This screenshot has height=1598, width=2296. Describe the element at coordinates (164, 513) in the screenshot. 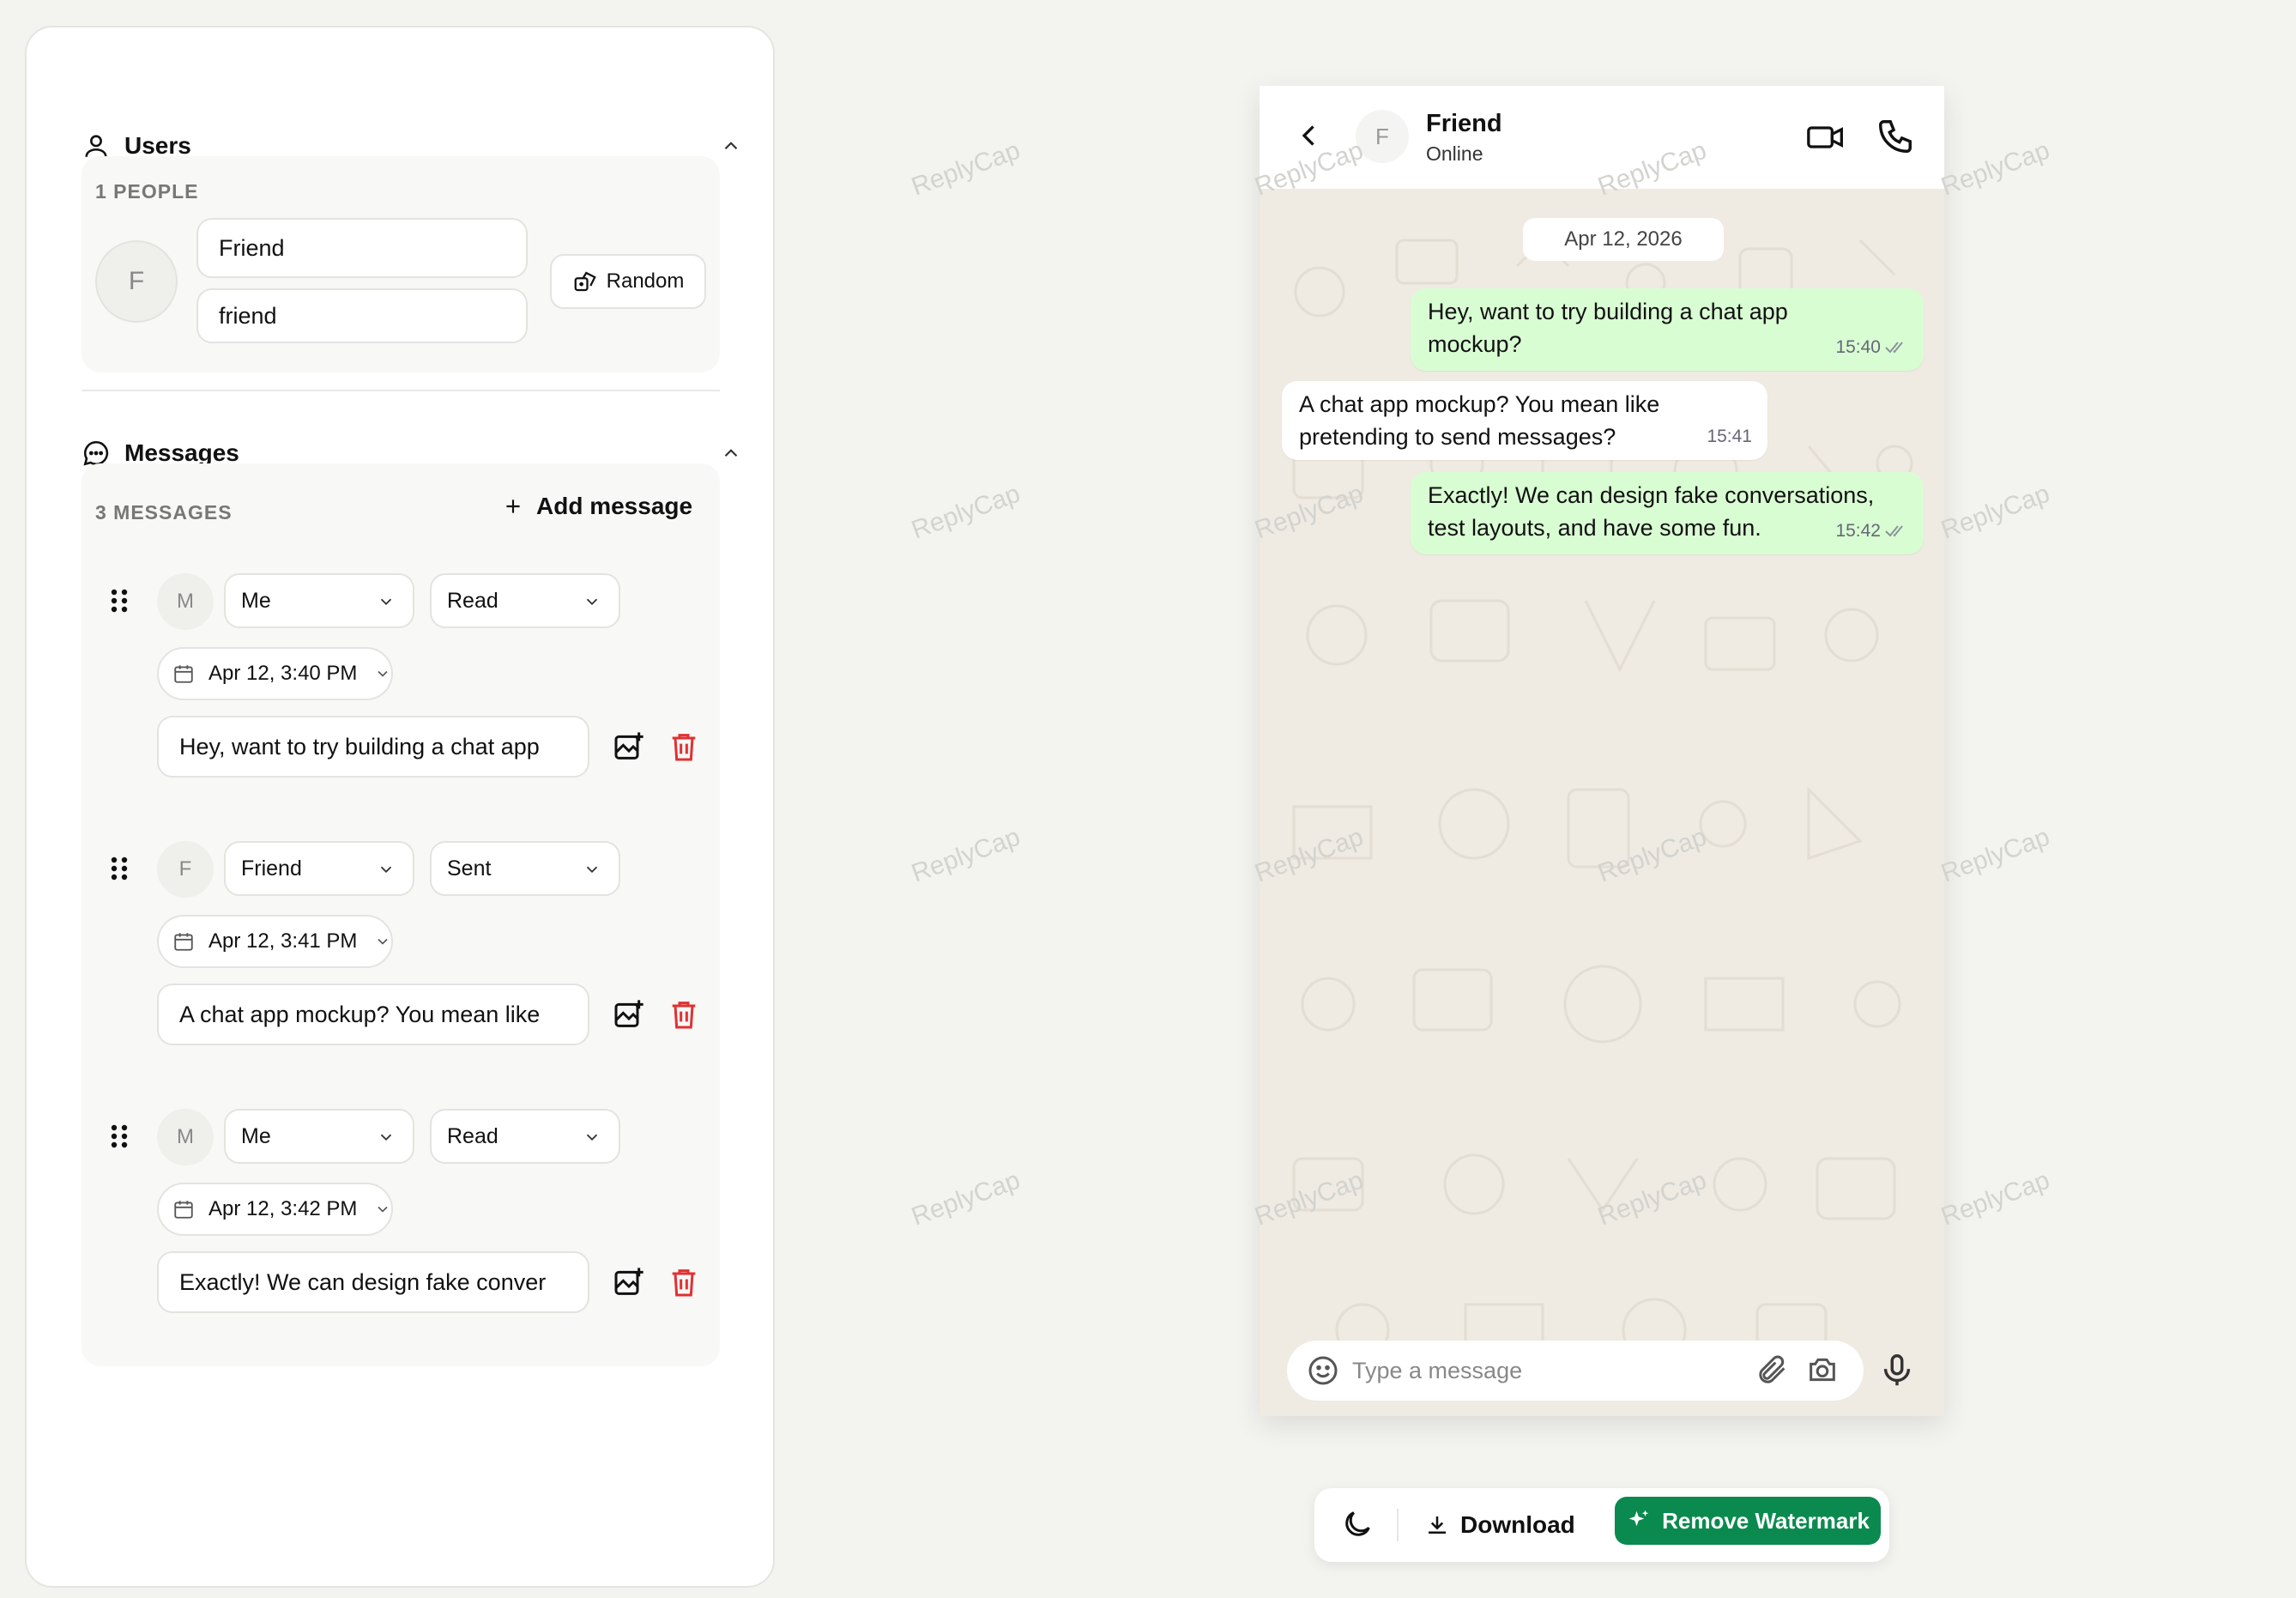

I see `messages-count: 3 MESSAGES` at that location.